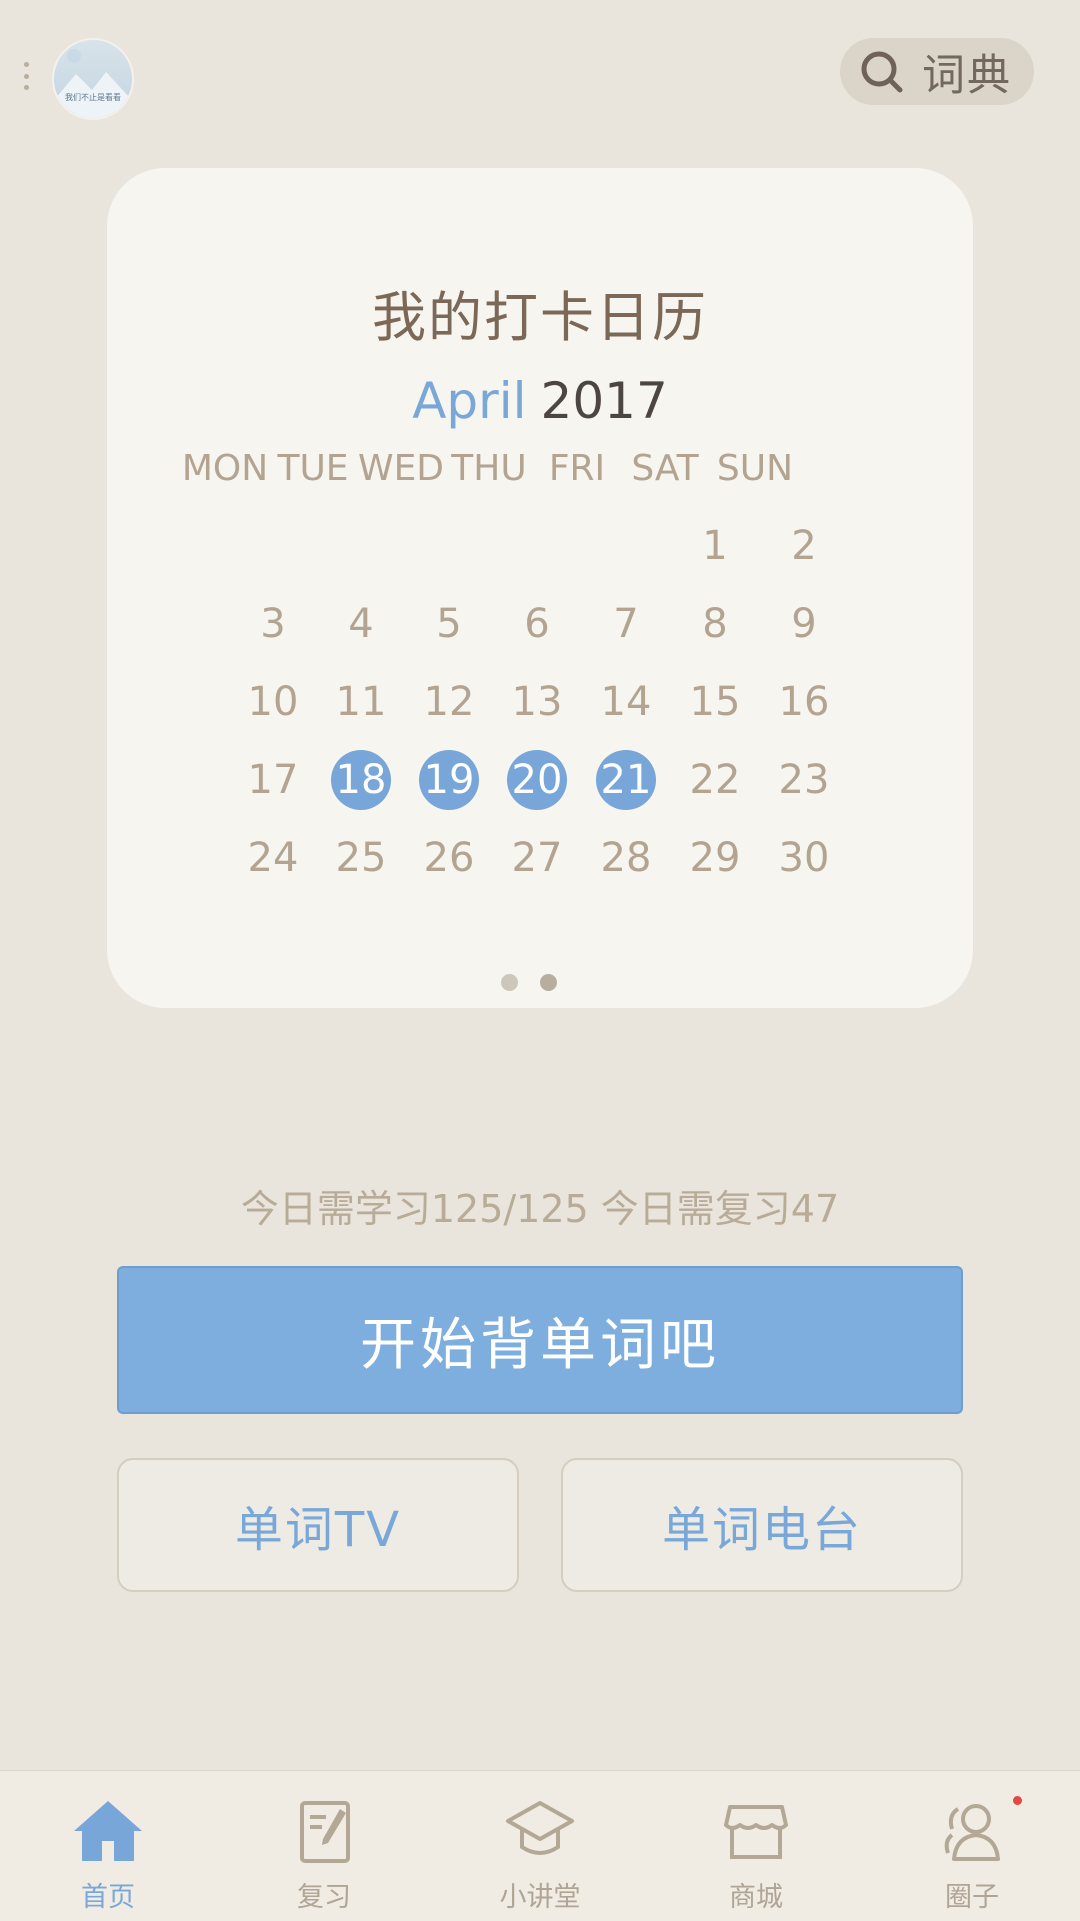 This screenshot has height=1921, width=1080. What do you see at coordinates (401, 468) in the screenshot?
I see `weekday-label: WED` at bounding box center [401, 468].